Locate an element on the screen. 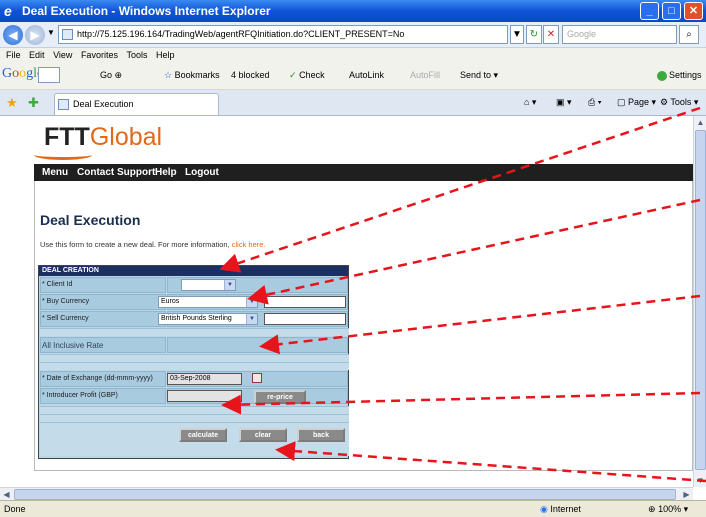  vertical-scroll-thumb is located at coordinates (700, 300).